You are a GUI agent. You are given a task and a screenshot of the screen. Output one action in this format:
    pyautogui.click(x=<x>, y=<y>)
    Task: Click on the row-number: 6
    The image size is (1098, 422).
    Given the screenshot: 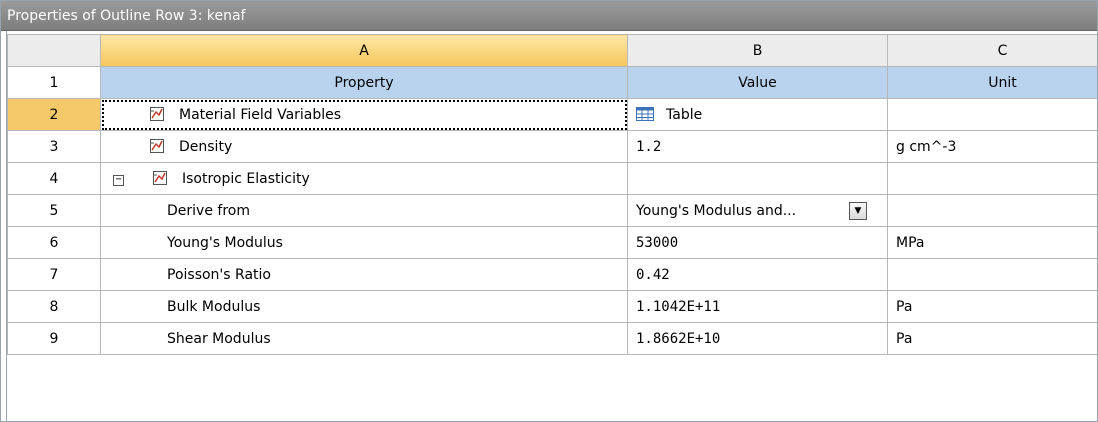 What is the action you would take?
    pyautogui.click(x=54, y=242)
    